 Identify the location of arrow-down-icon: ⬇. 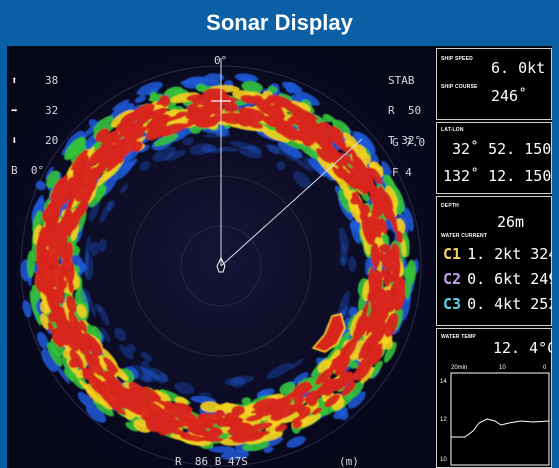
(14, 140).